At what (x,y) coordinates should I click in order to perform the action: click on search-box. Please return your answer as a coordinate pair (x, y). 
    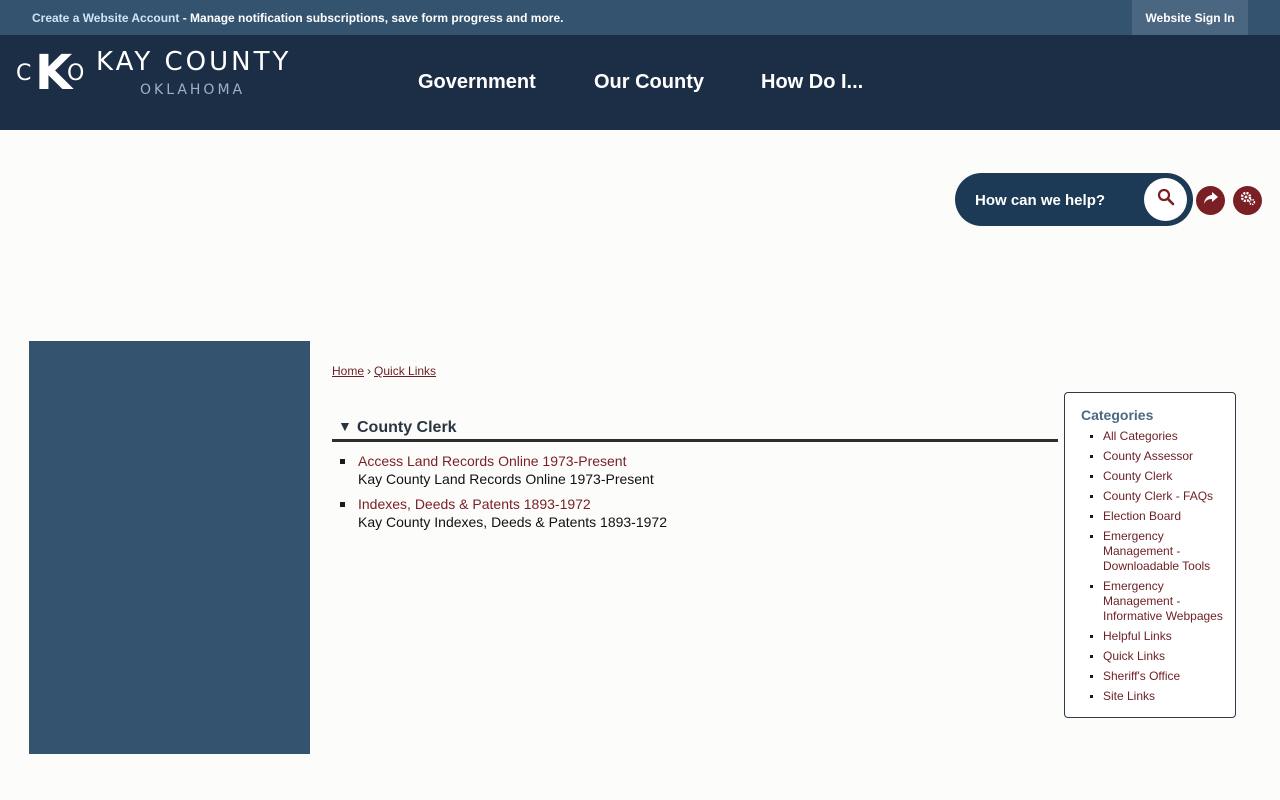
    Looking at the image, I should click on (1074, 199).